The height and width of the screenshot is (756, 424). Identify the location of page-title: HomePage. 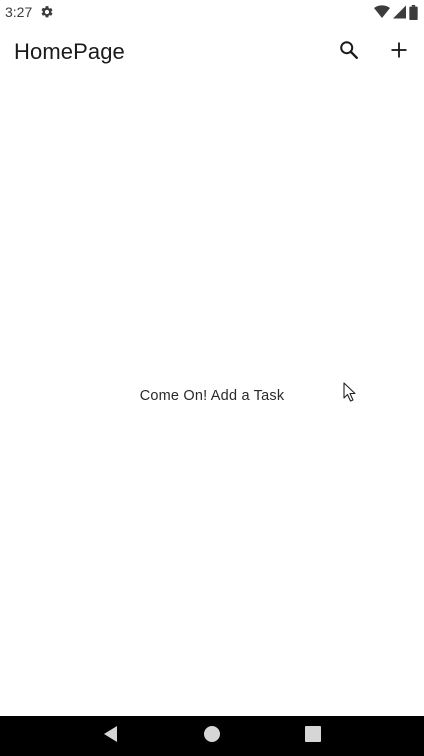
(69, 51).